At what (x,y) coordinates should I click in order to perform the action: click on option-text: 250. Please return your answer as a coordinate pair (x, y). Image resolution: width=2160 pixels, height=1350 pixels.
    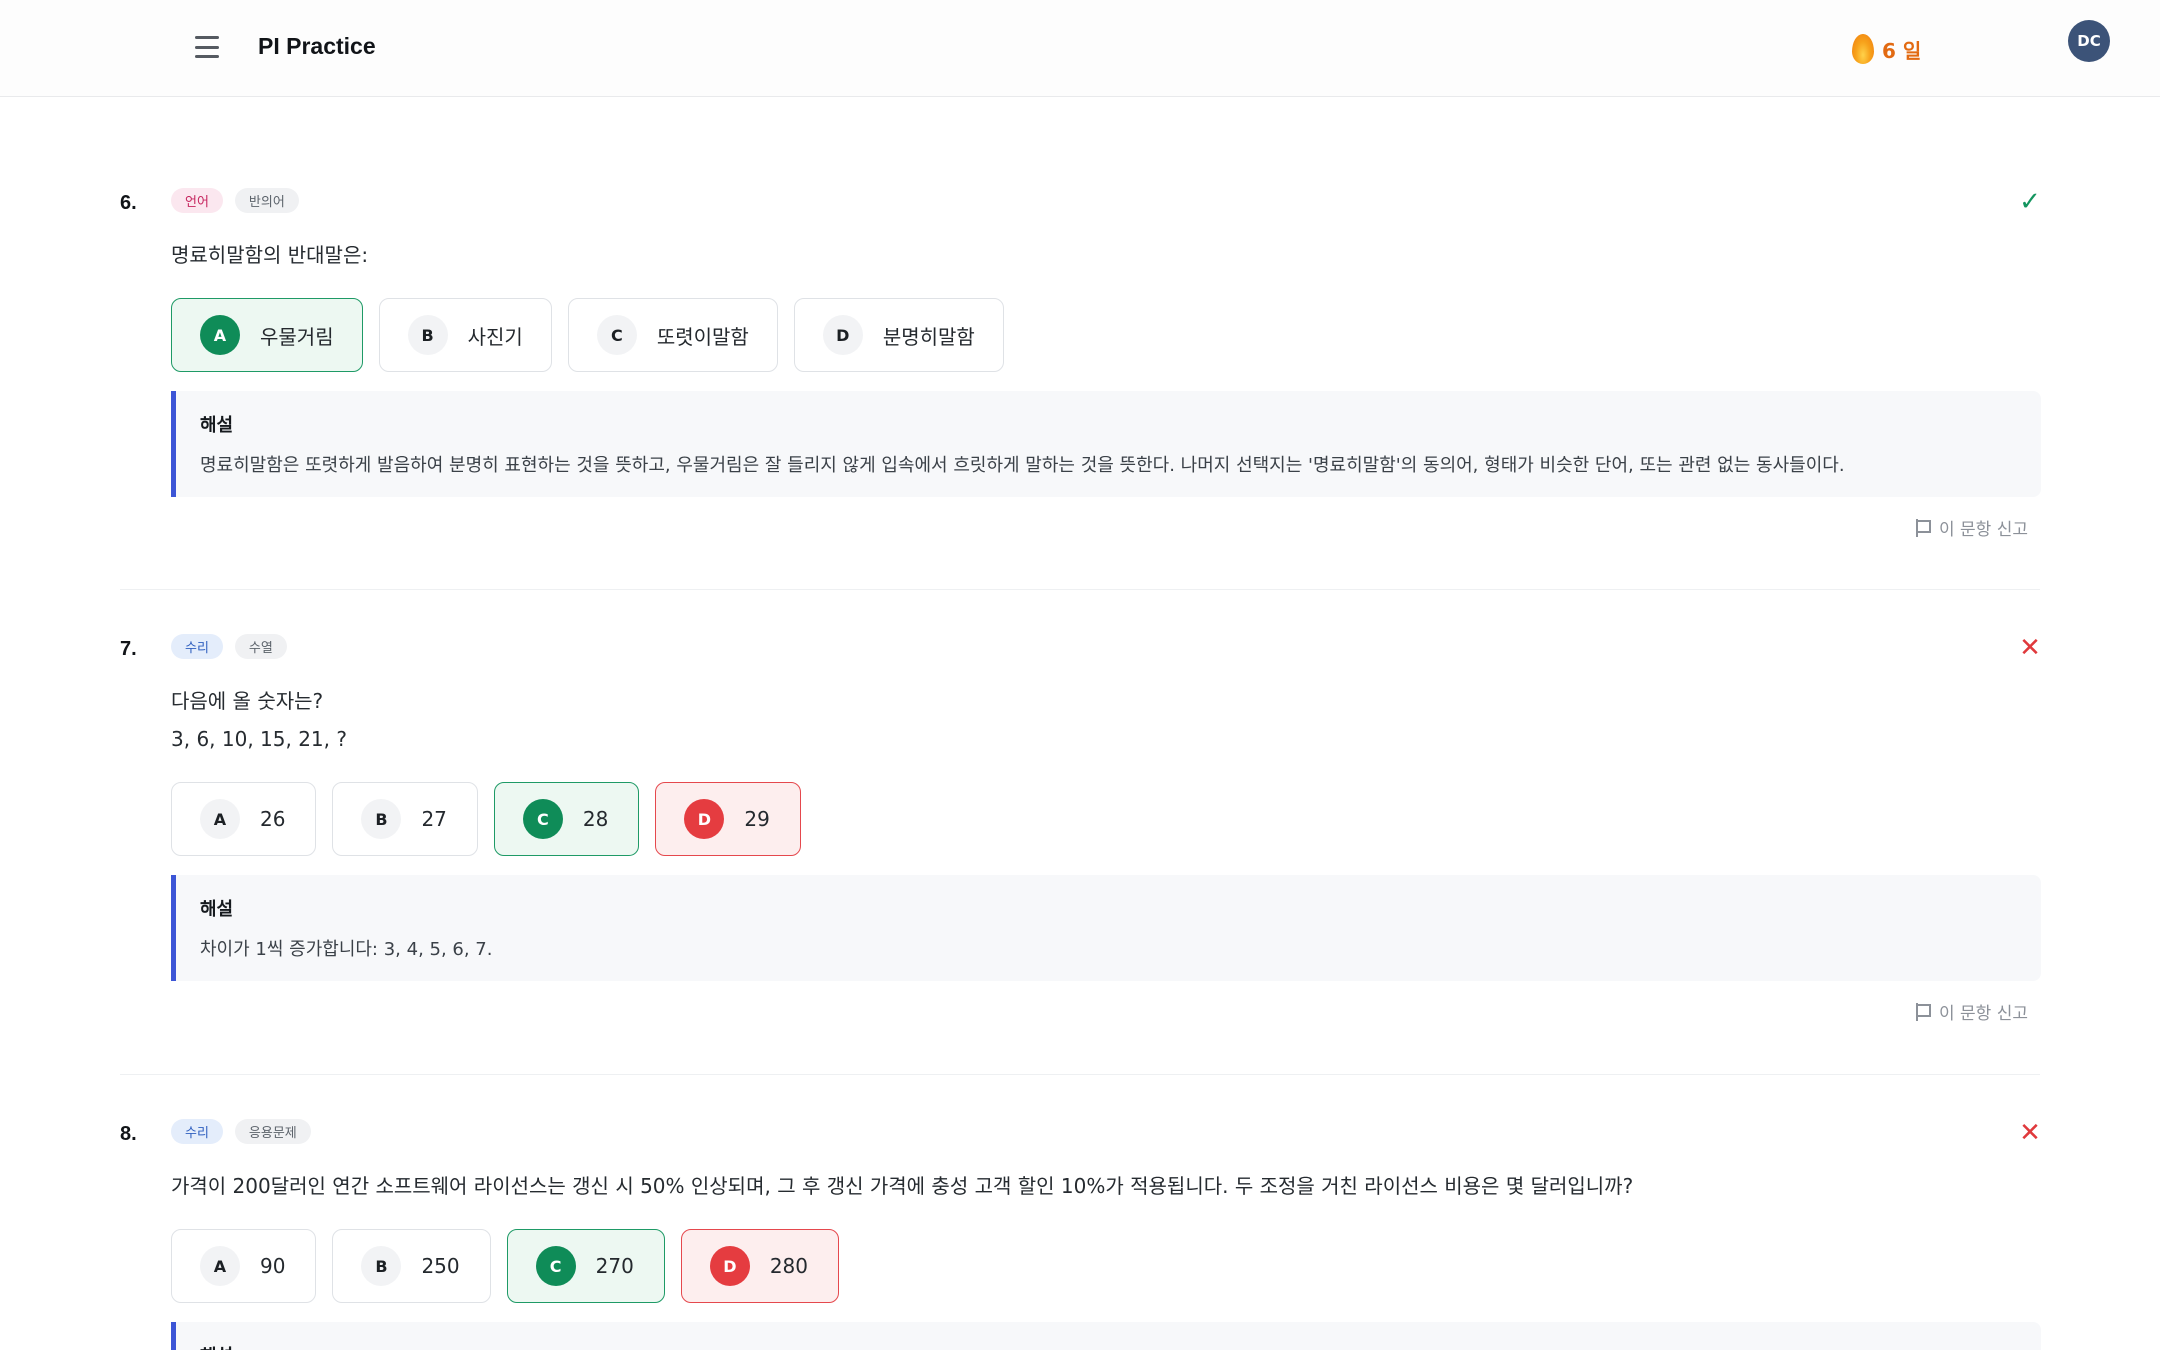
    Looking at the image, I should click on (440, 1266).